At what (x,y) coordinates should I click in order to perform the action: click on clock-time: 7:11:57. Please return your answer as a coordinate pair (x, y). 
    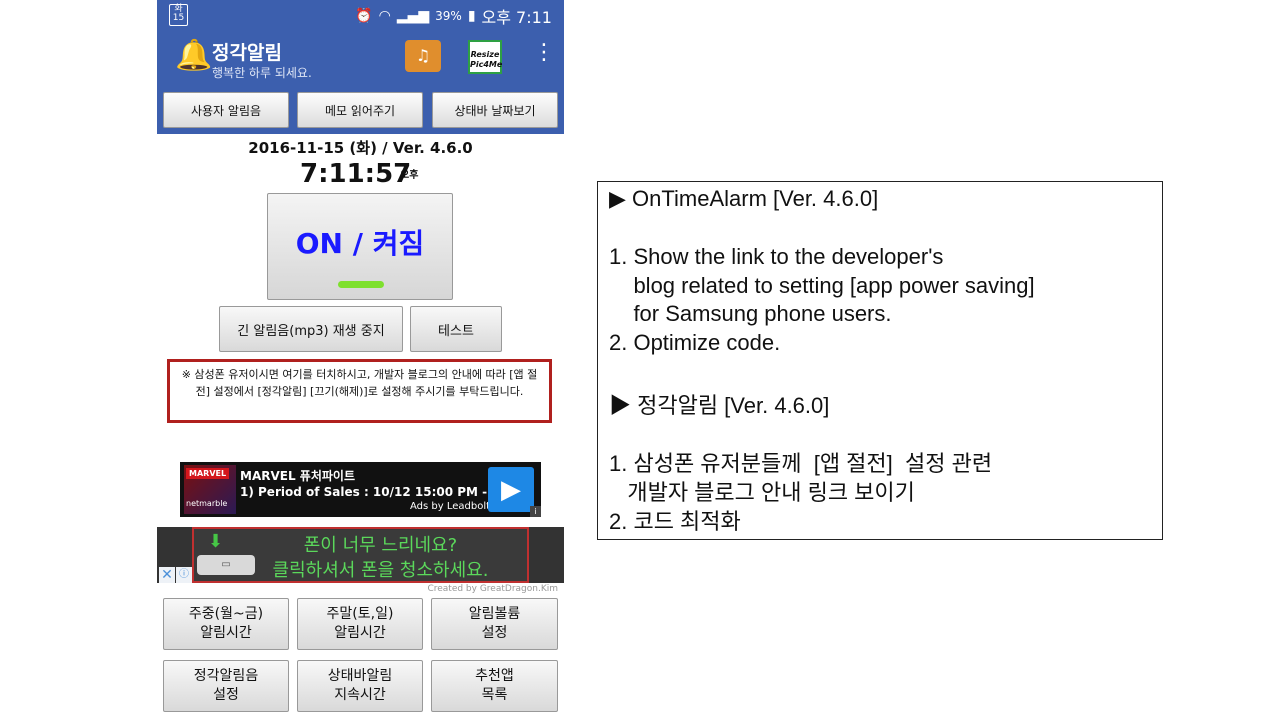
    Looking at the image, I should click on (356, 174).